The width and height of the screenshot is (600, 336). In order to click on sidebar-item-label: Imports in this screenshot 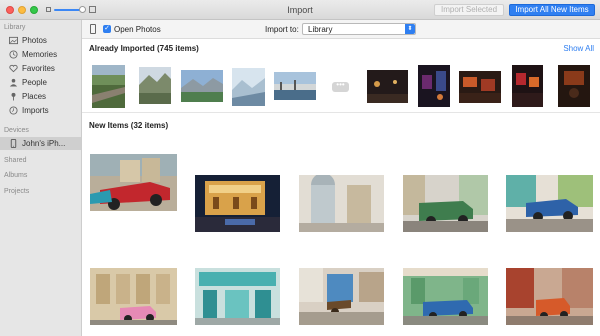, I will do `click(35, 110)`.